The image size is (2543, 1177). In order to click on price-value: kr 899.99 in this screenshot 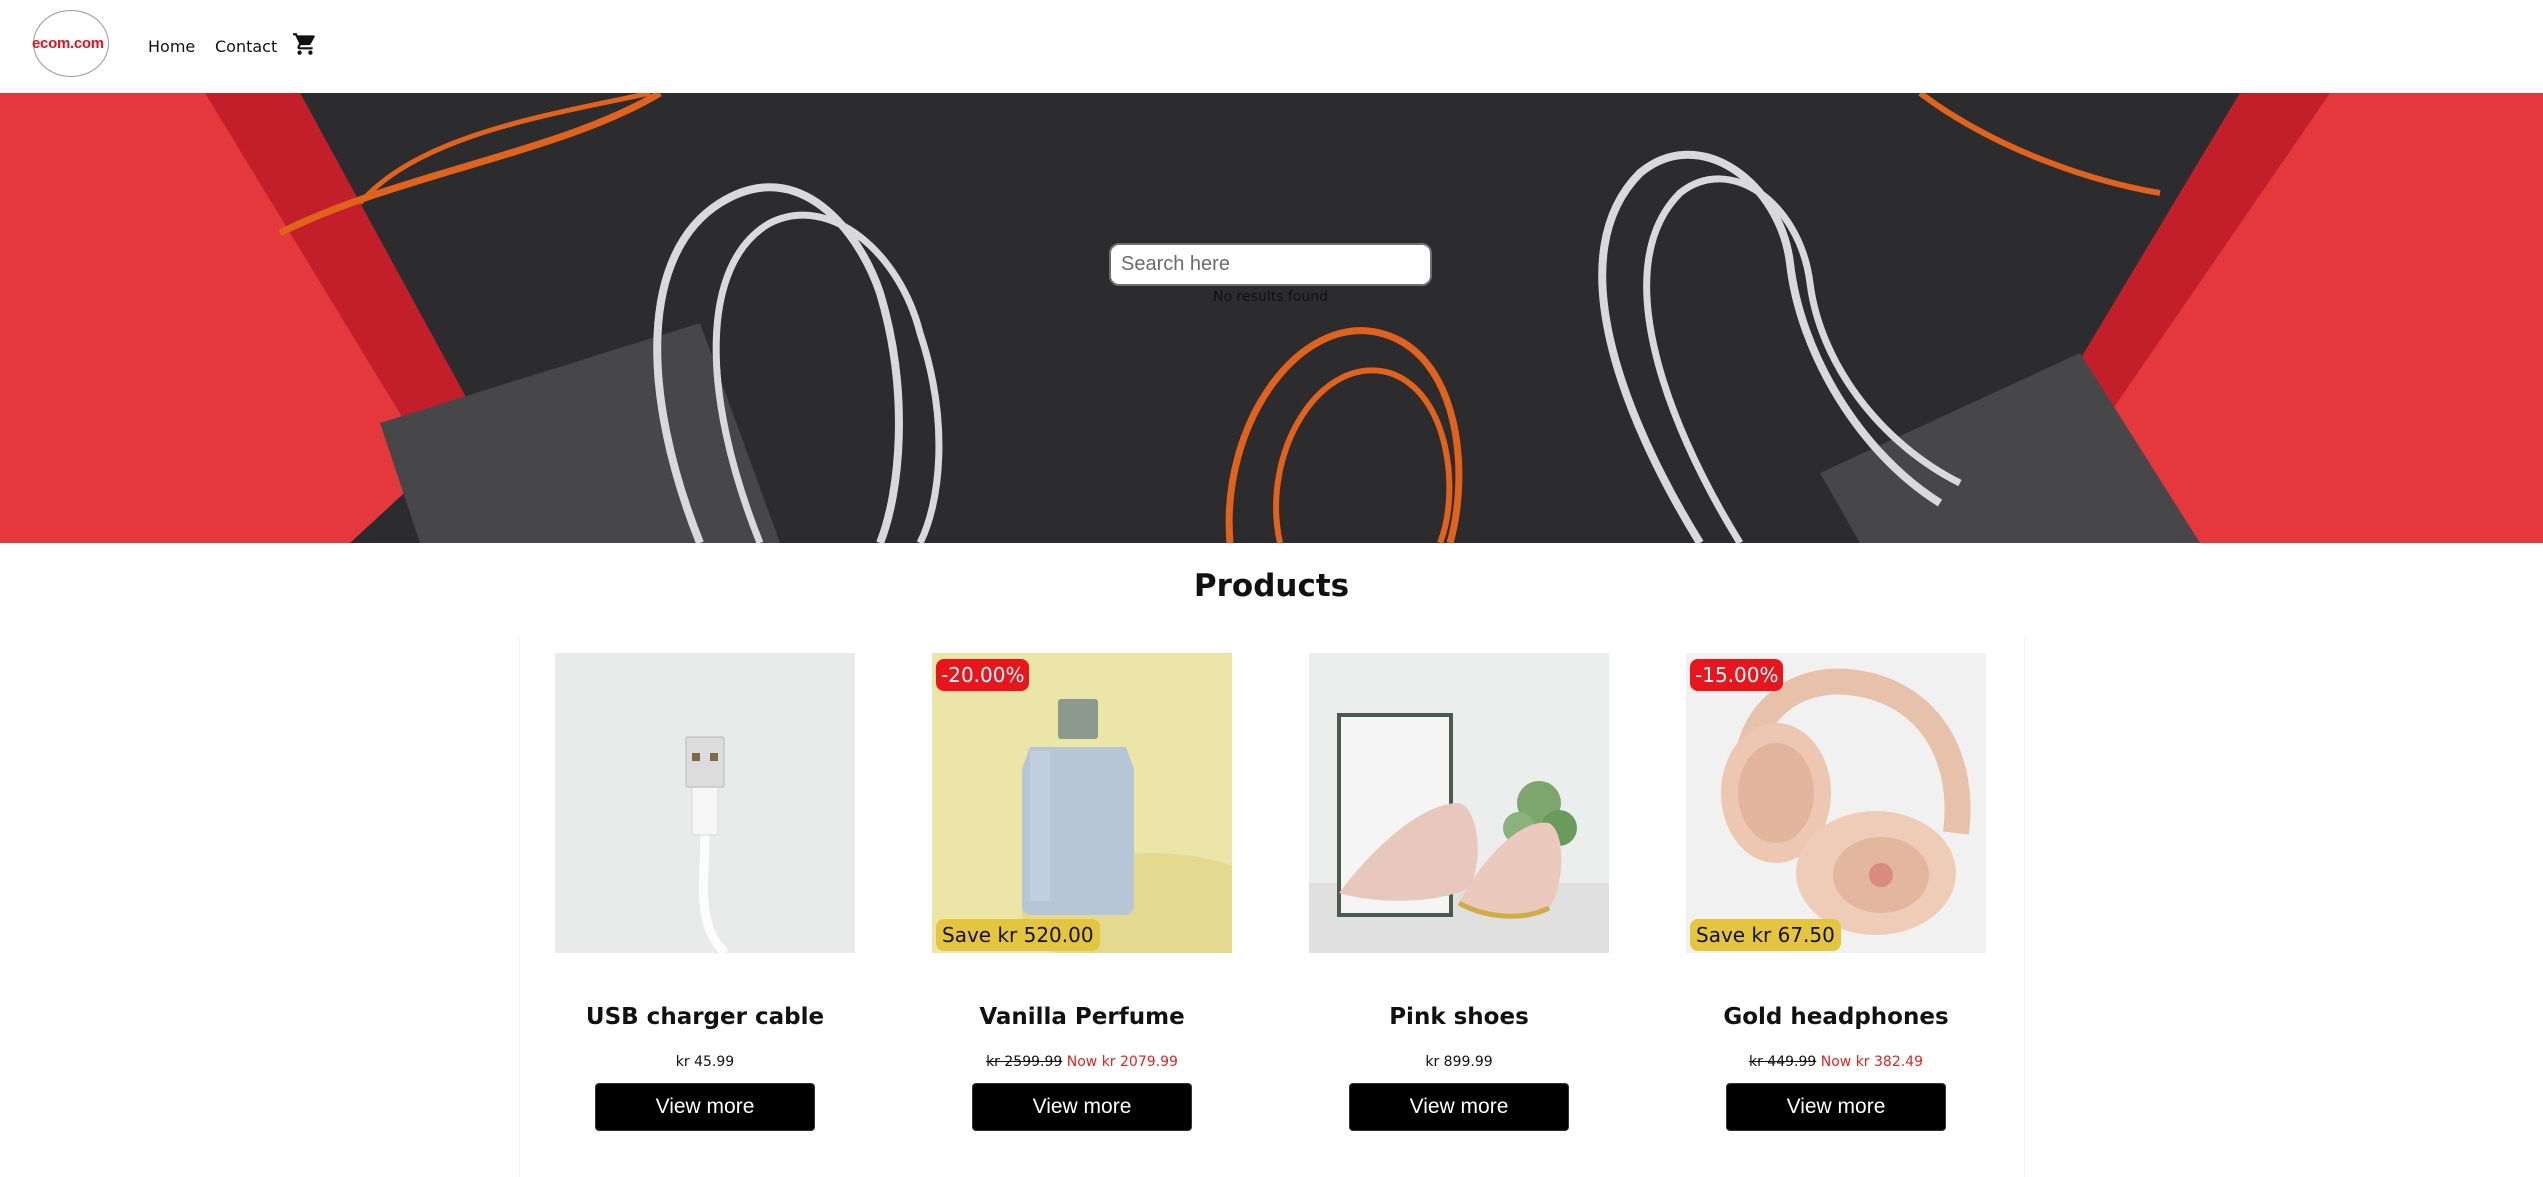, I will do `click(1459, 1062)`.